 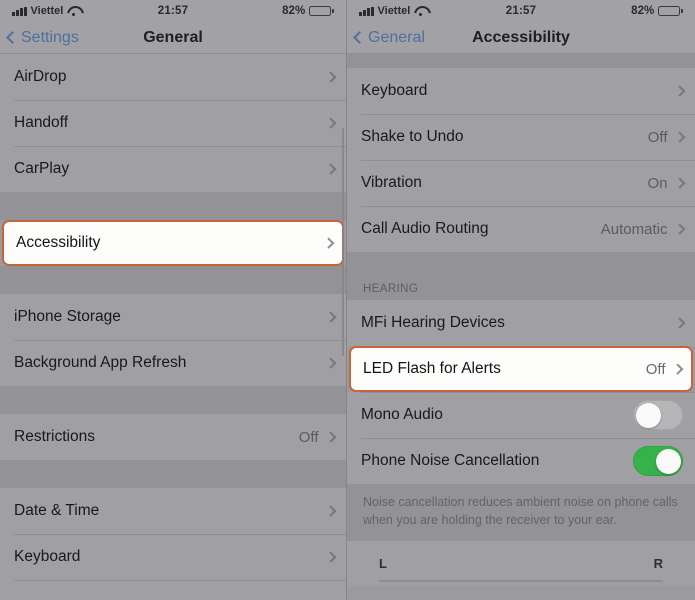 What do you see at coordinates (50, 37) in the screenshot?
I see `back-button-label: Settings` at bounding box center [50, 37].